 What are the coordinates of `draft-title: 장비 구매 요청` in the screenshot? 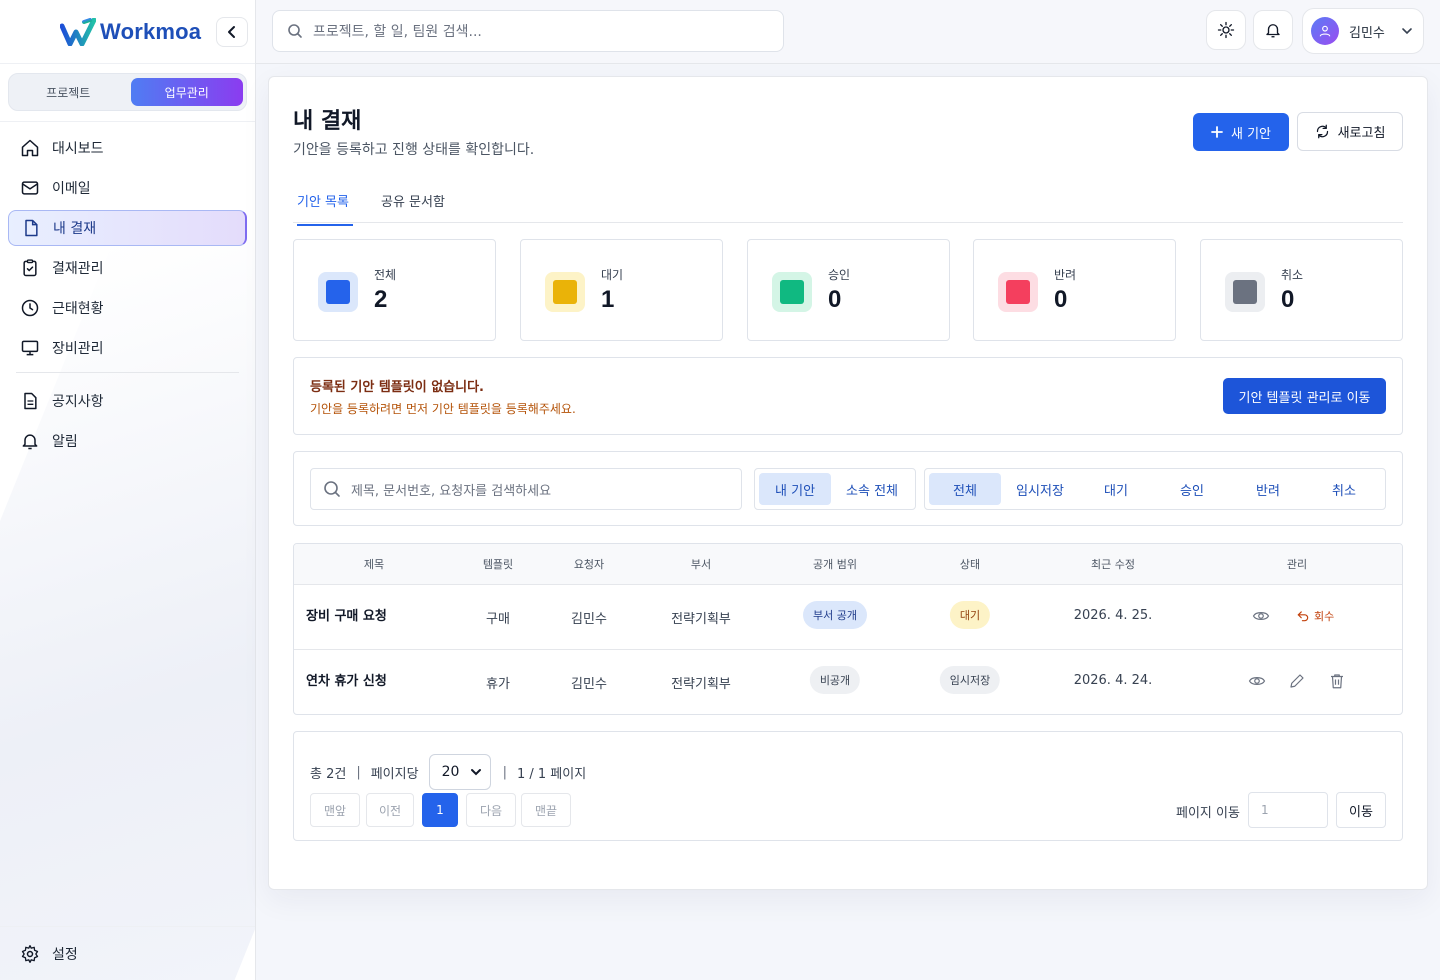 It's located at (346, 614).